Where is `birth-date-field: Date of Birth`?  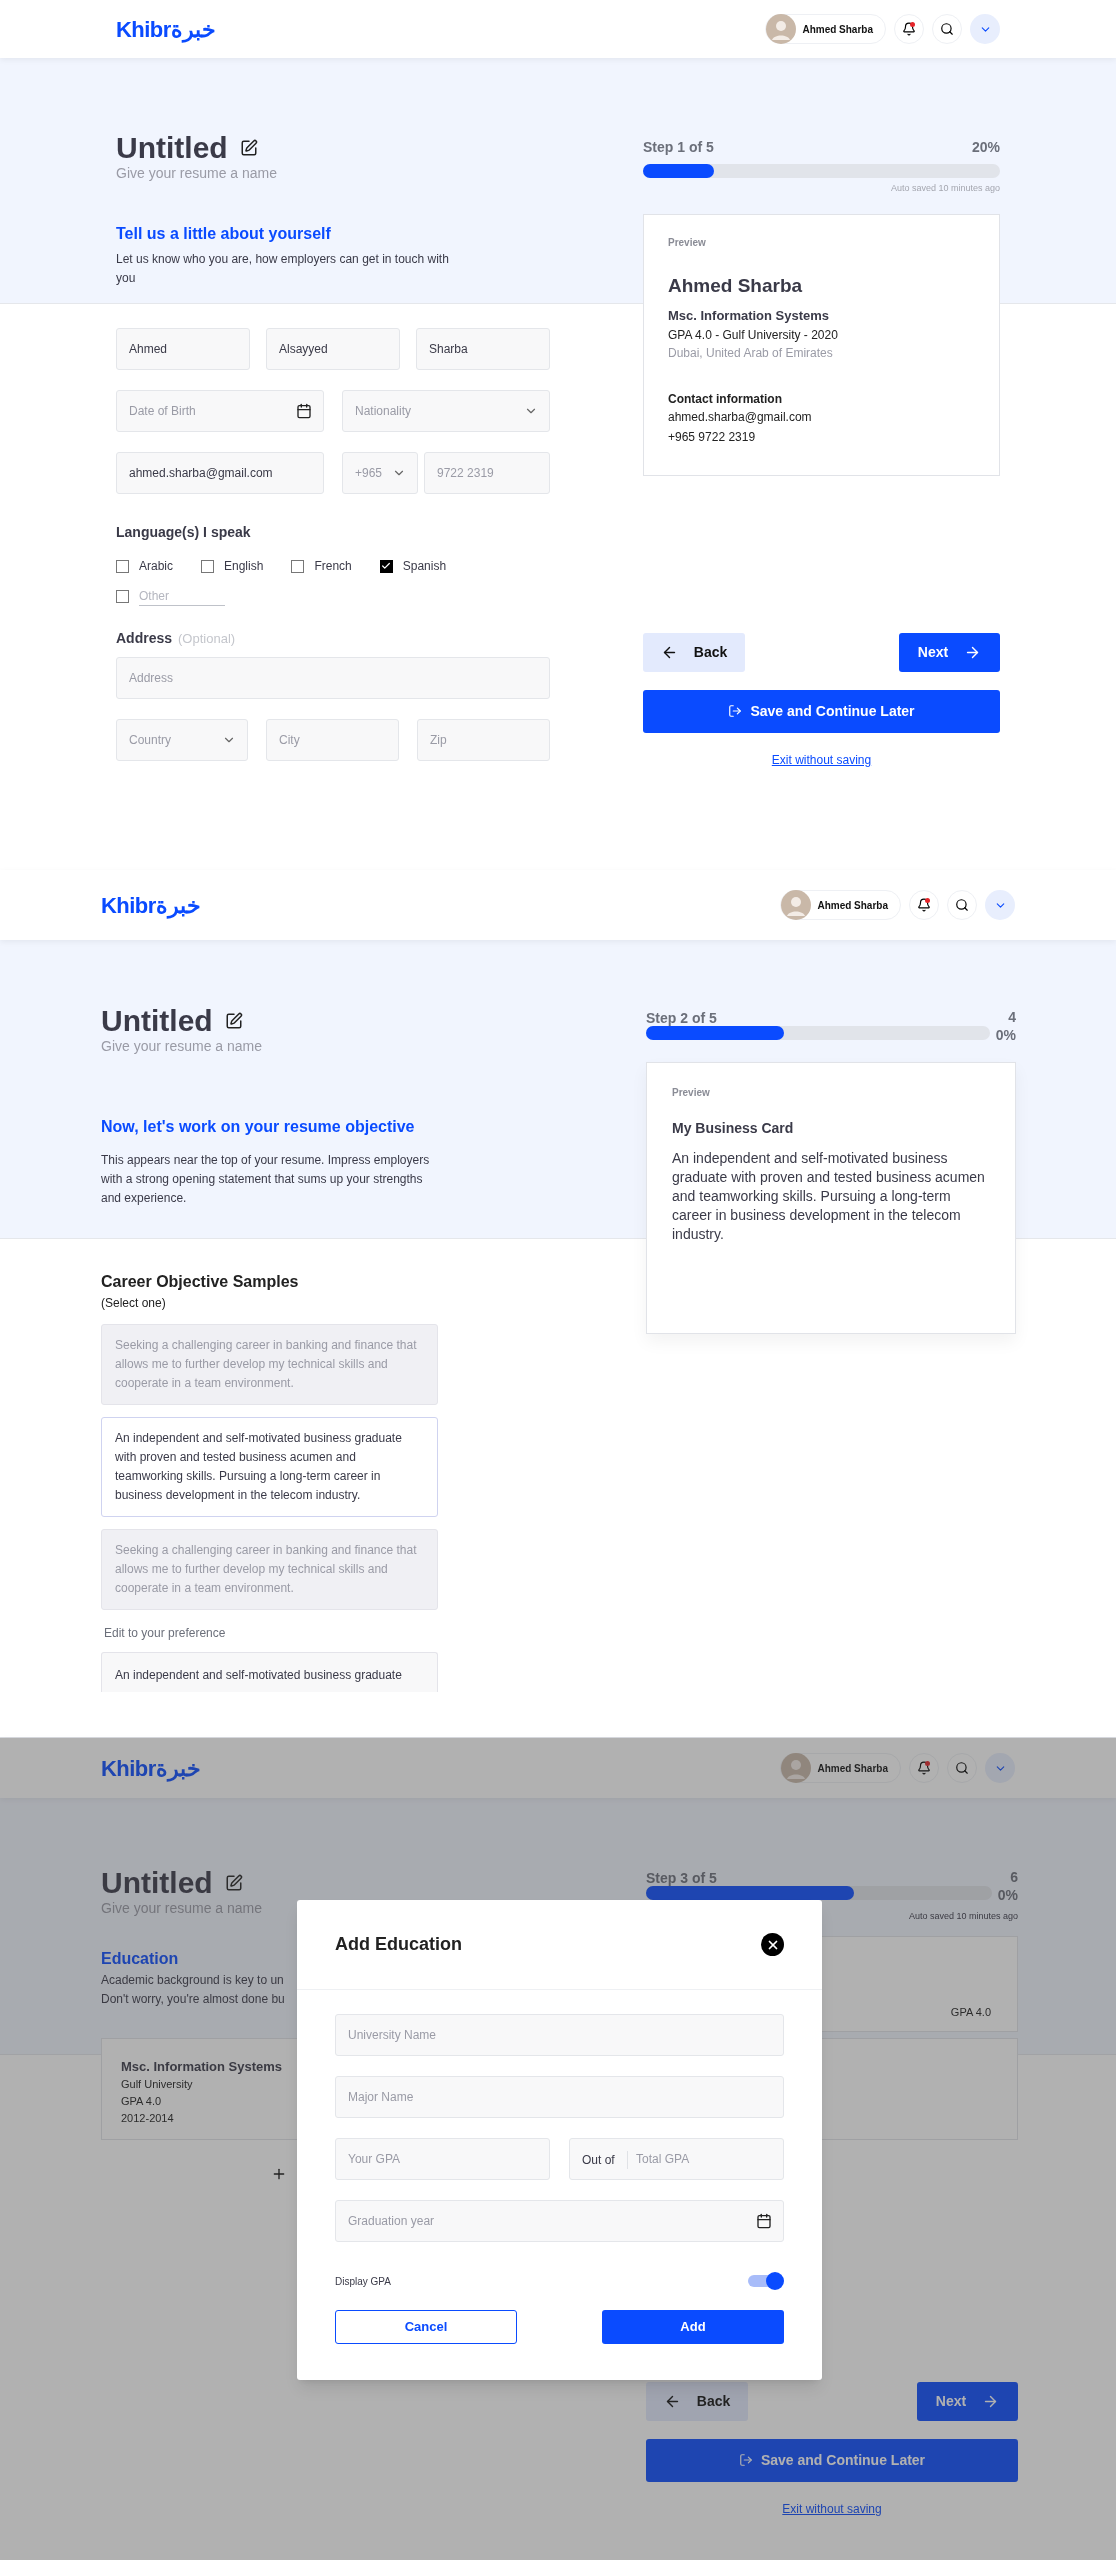 birth-date-field: Date of Birth is located at coordinates (220, 411).